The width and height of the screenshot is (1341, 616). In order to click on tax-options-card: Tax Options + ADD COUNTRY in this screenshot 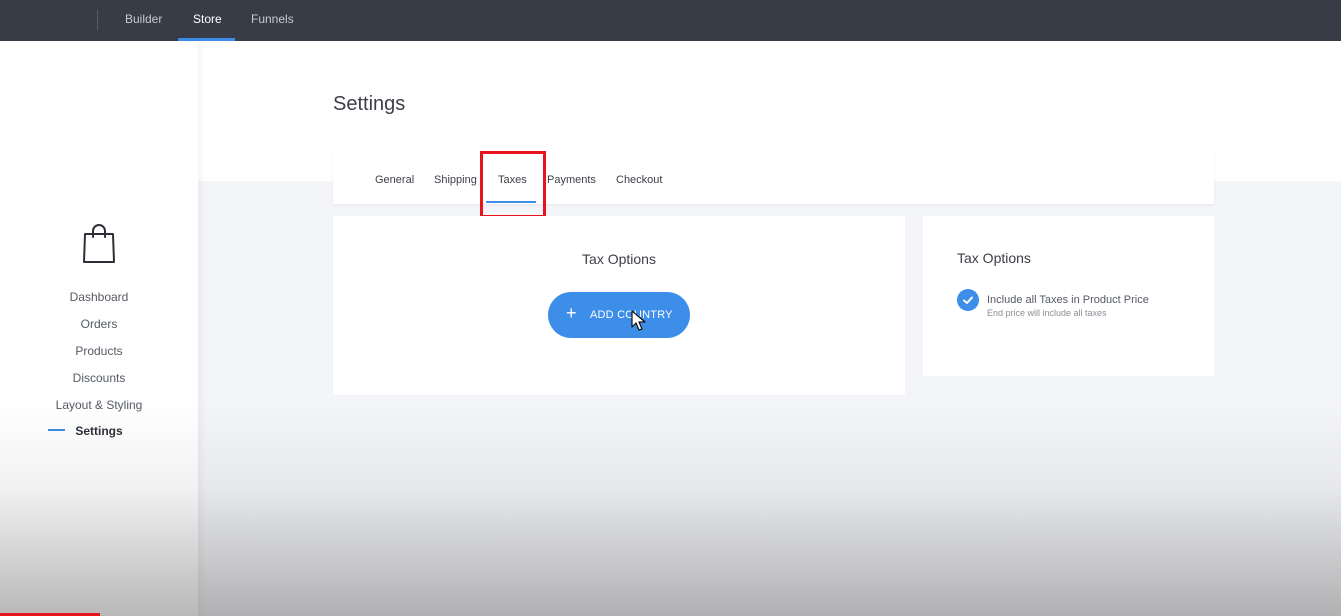, I will do `click(619, 305)`.